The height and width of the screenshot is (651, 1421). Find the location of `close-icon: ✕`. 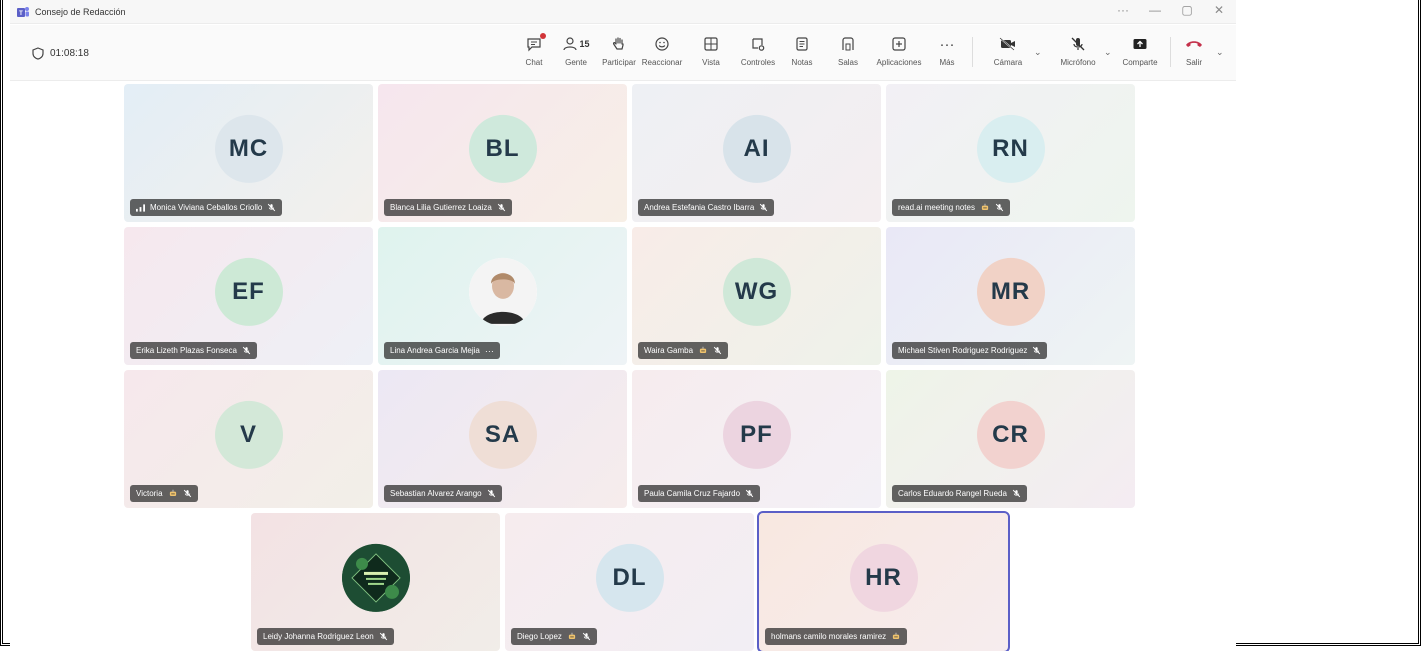

close-icon: ✕ is located at coordinates (1219, 10).